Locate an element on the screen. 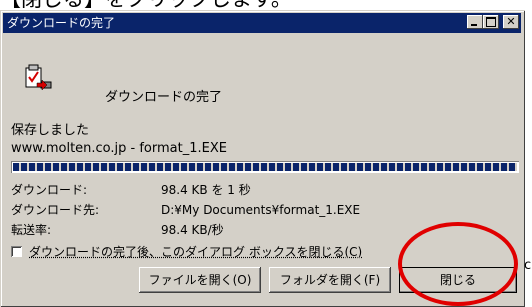  info-label: 転送率: is located at coordinates (31, 230).